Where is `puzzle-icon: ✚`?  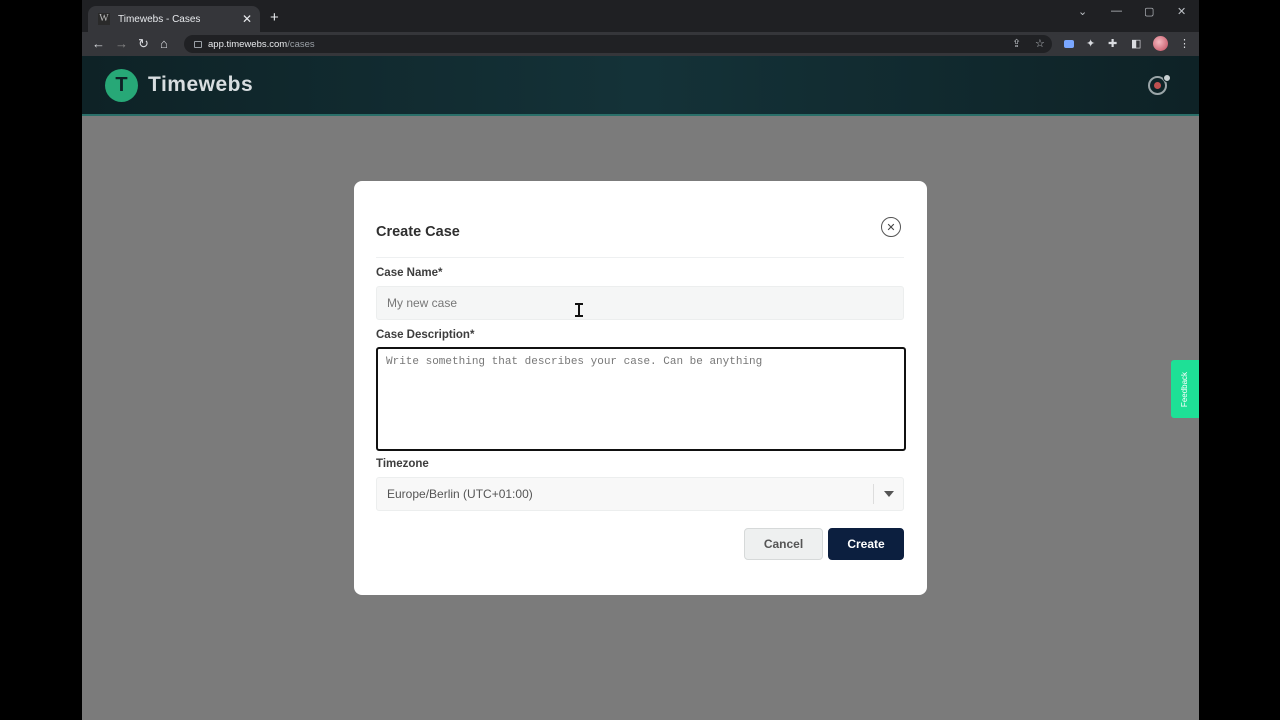
puzzle-icon: ✚ is located at coordinates (1112, 43).